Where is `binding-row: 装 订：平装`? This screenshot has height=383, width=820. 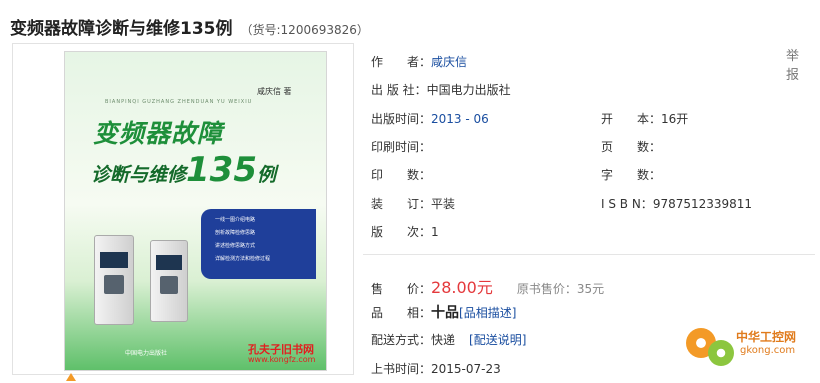 binding-row: 装 订：平装 is located at coordinates (413, 203).